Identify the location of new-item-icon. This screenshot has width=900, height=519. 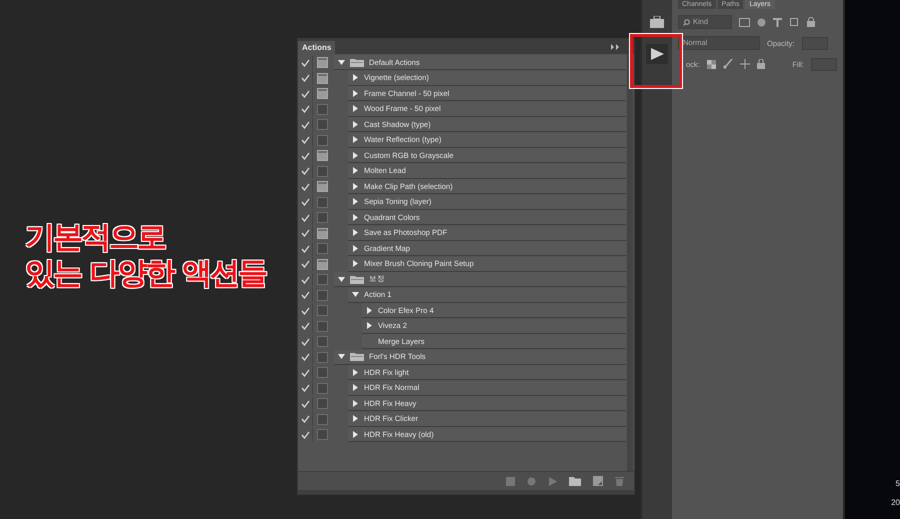
(598, 481).